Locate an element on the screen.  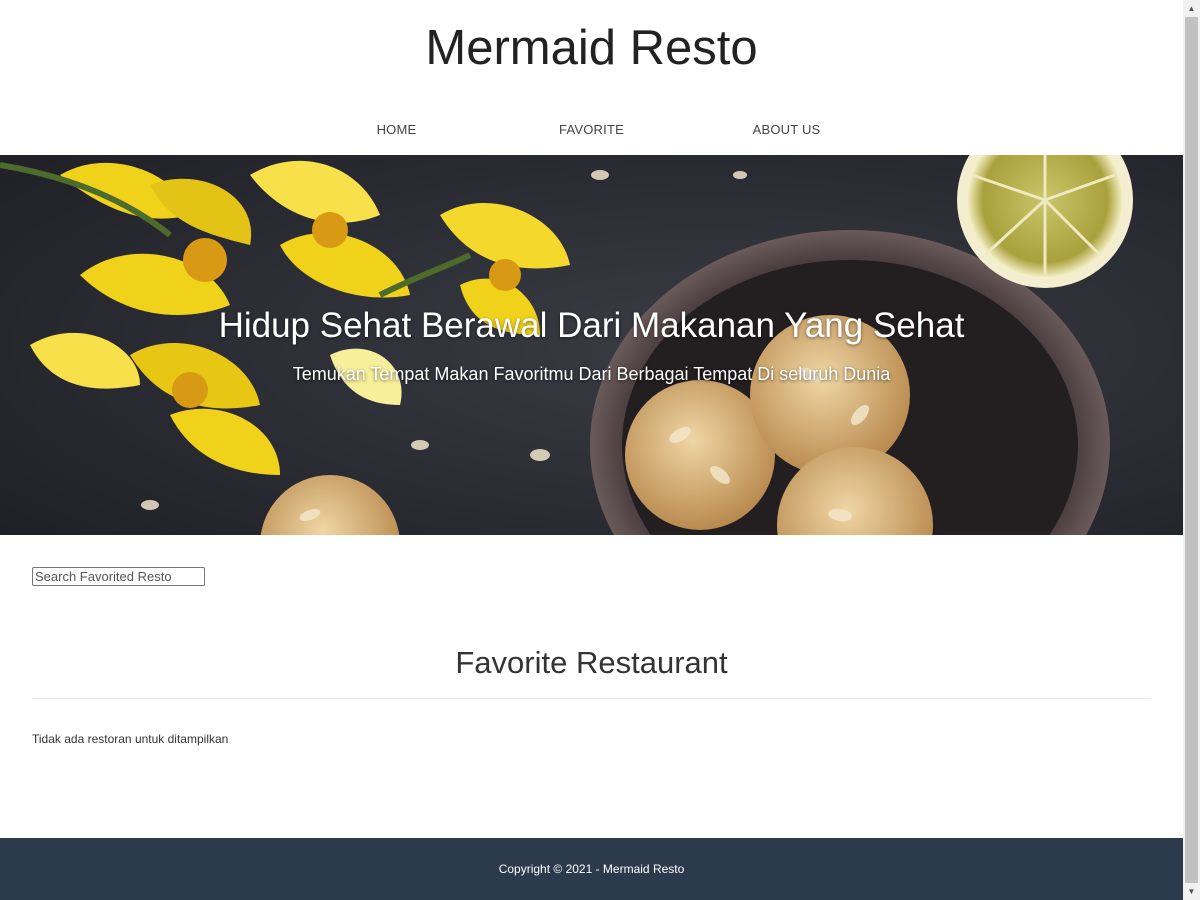
vertical-scrollbar: ▲ ▼ is located at coordinates (1191, 450).